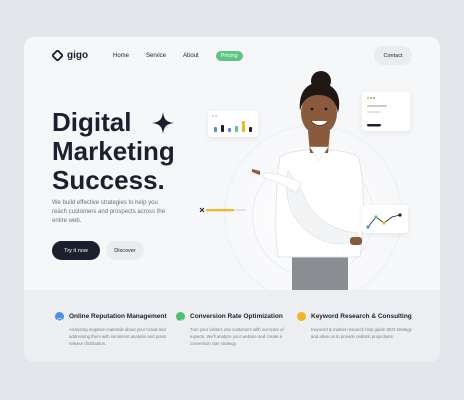  Describe the element at coordinates (78, 55) in the screenshot. I see `logo-text: gigo` at that location.